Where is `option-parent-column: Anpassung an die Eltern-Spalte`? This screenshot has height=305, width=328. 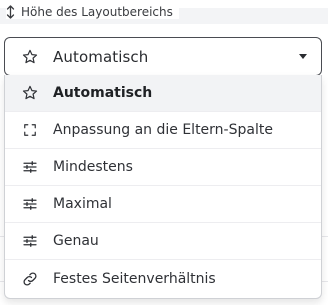
option-parent-column: Anpassung an die Eltern-Spalte is located at coordinates (163, 130).